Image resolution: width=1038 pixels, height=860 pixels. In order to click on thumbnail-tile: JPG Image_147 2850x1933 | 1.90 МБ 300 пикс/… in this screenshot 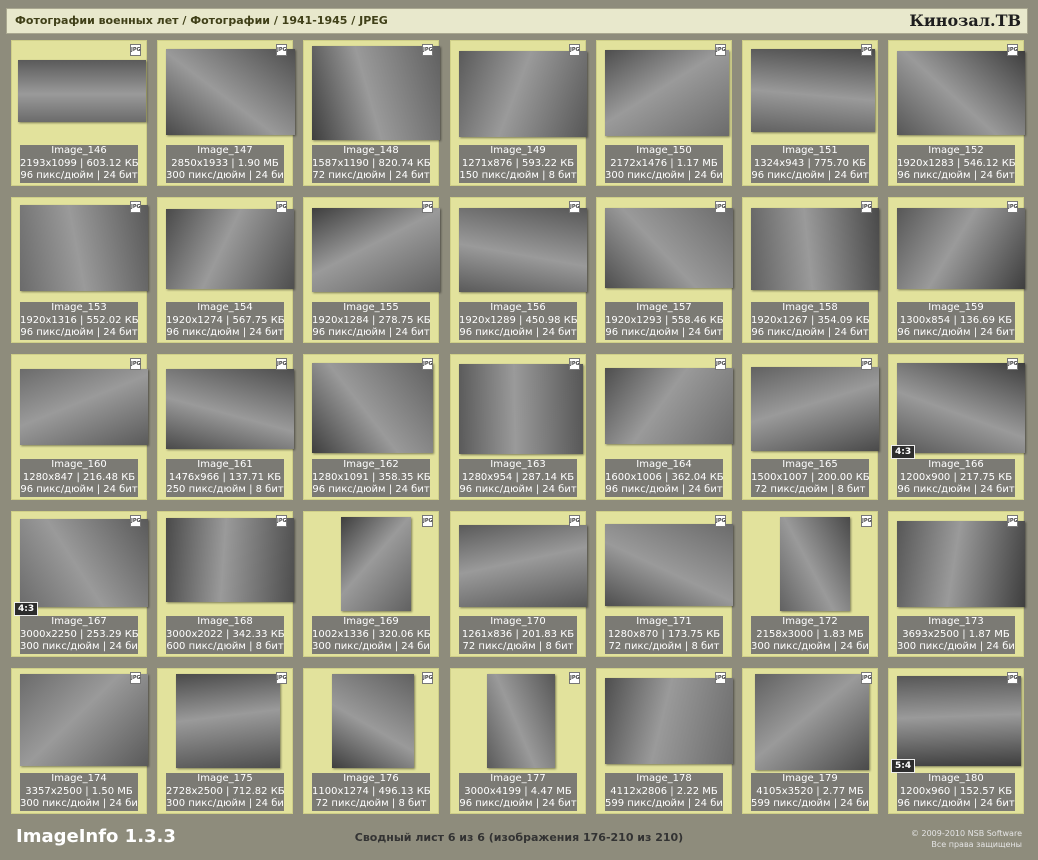, I will do `click(226, 113)`.